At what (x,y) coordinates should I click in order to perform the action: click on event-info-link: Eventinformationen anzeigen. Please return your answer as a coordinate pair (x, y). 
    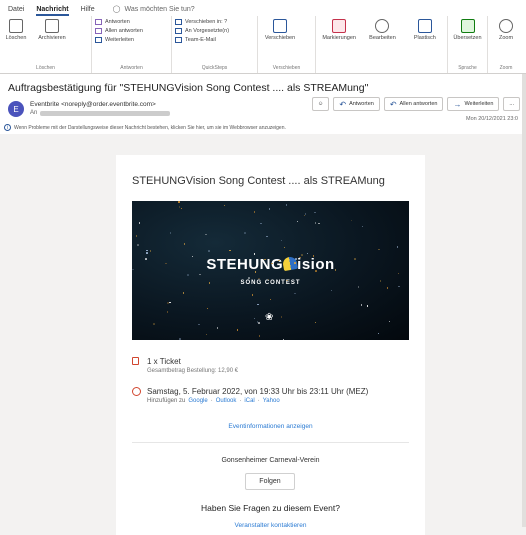
    Looking at the image, I should click on (270, 426).